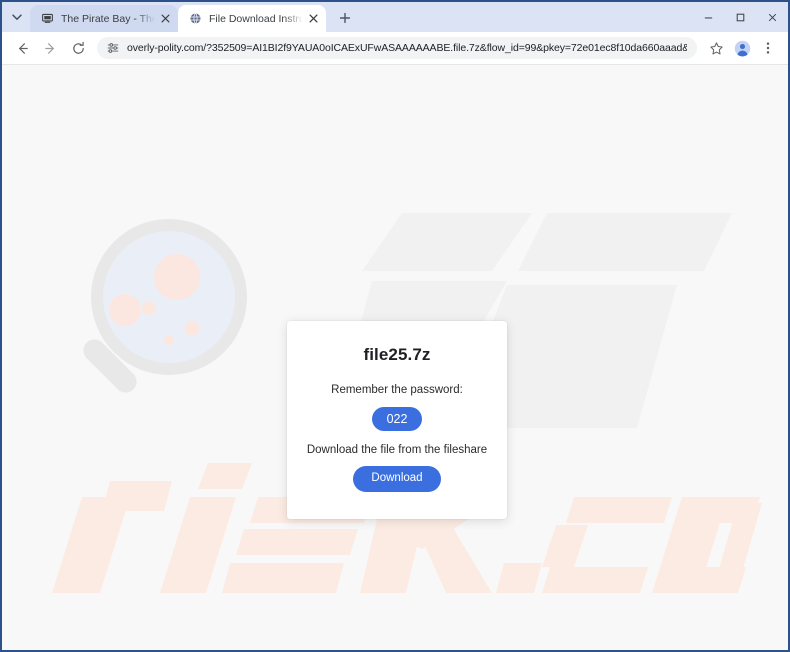  I want to click on bookmark-button, so click(716, 48).